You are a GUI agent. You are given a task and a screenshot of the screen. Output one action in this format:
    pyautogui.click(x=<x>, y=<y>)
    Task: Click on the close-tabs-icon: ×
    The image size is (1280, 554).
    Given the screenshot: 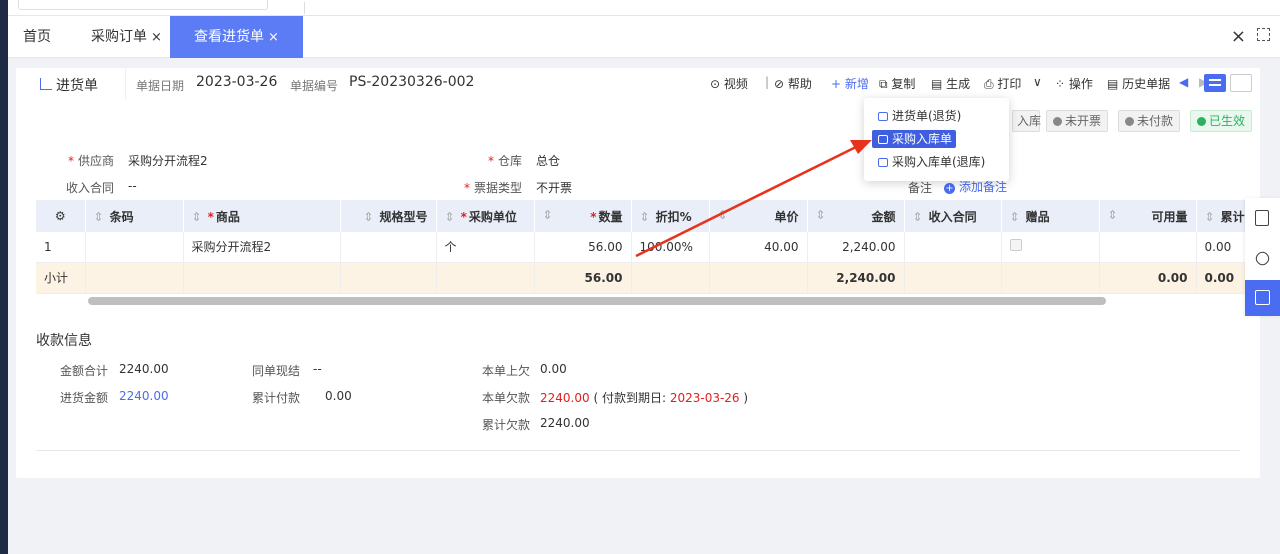 What is the action you would take?
    pyautogui.click(x=1238, y=36)
    